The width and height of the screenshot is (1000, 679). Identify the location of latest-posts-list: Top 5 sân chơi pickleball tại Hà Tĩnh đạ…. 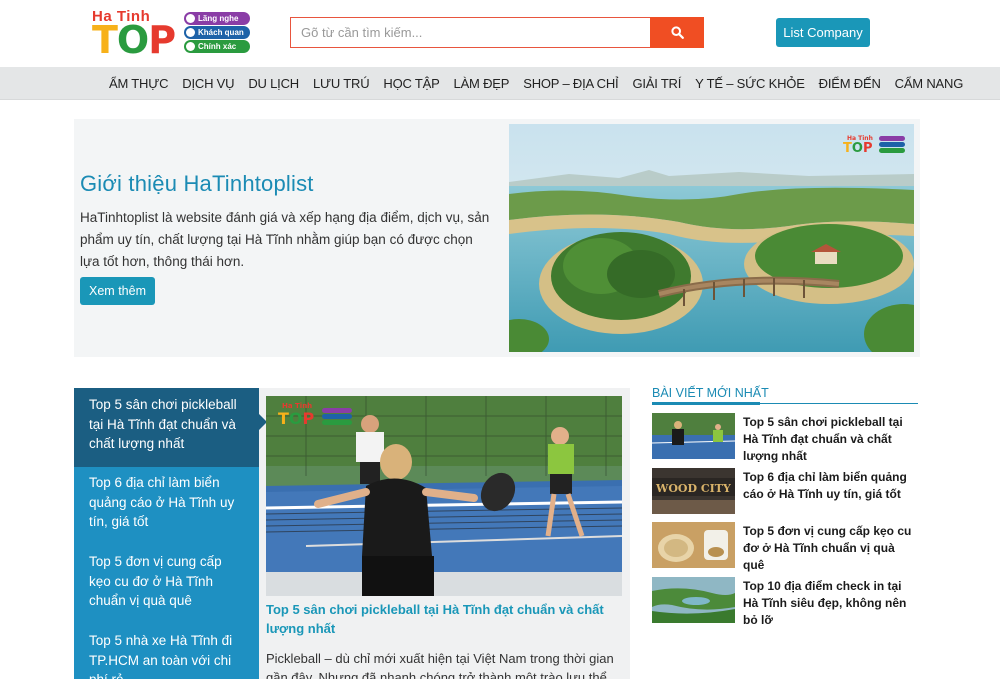
(784, 522).